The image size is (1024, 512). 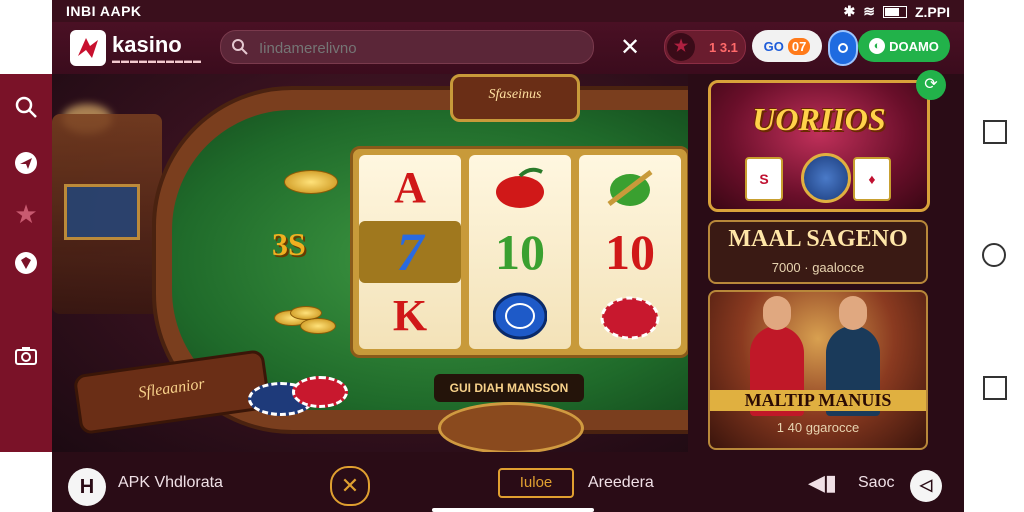 I want to click on reel-3: 10, so click(x=630, y=252).